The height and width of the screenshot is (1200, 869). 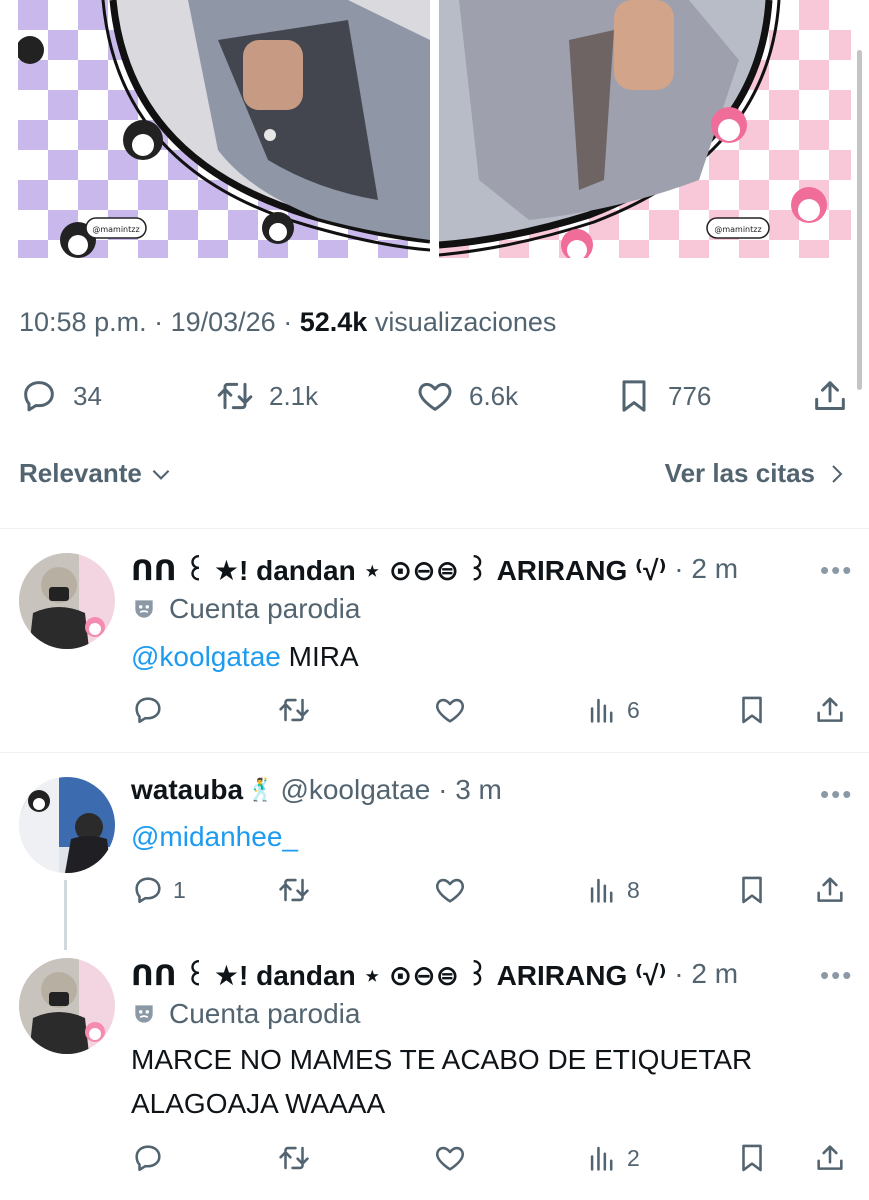 I want to click on parody-text: Cuenta parodia, so click(x=265, y=608).